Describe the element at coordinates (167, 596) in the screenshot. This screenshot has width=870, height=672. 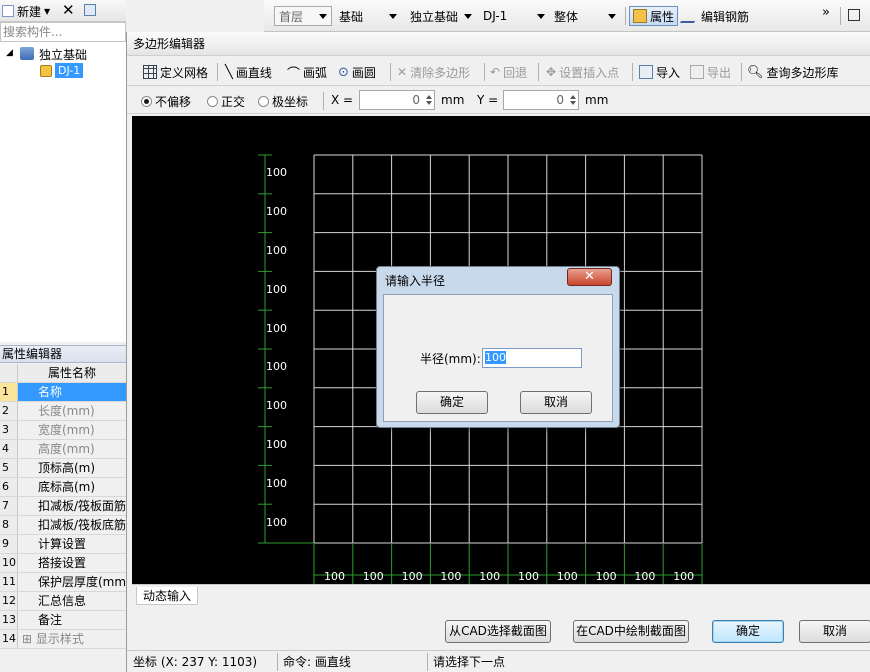
I see `dynamic-input-tab: 动态输入` at that location.